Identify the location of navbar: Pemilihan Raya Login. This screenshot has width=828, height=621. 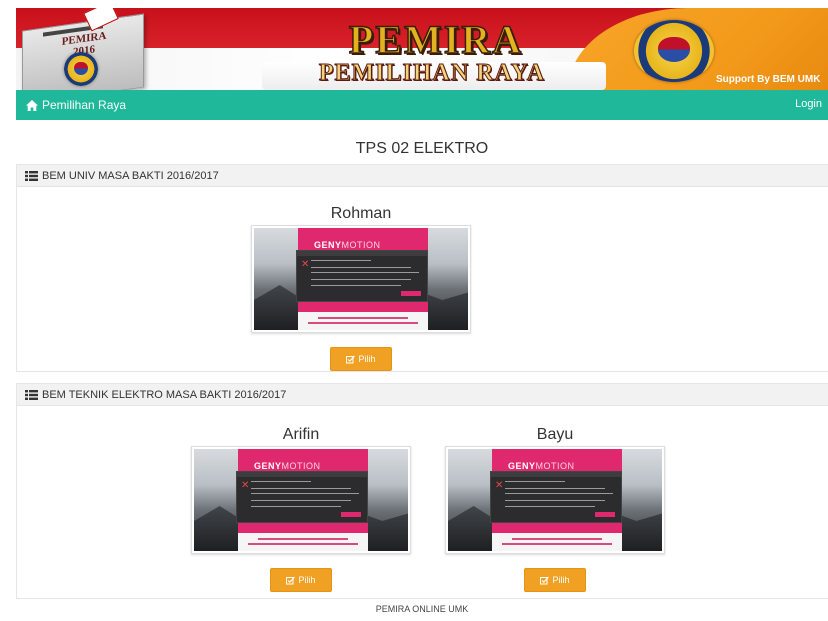
(422, 105).